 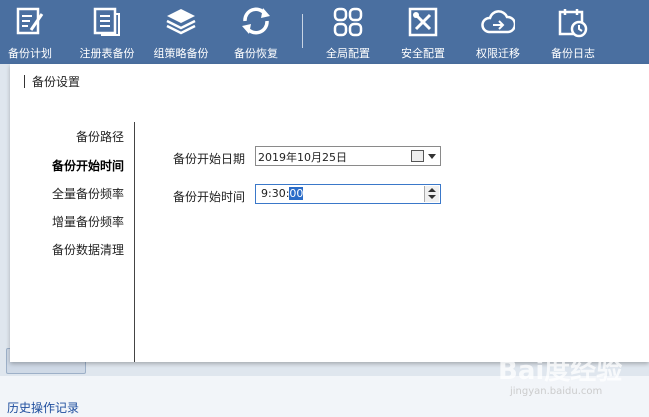 I want to click on toolbar-registry-backup: 注册表备份, so click(x=107, y=32).